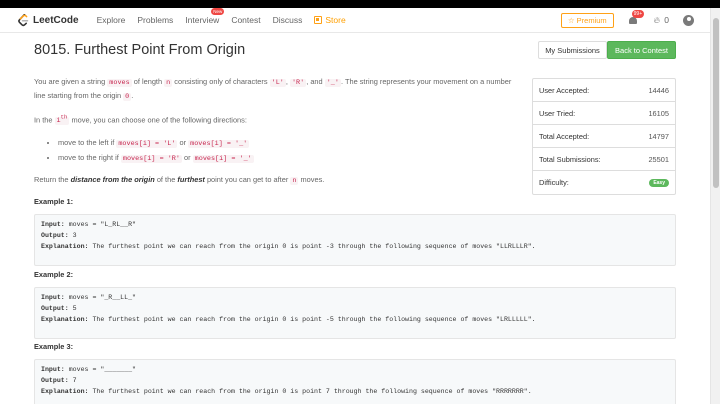 This screenshot has height=404, width=720. Describe the element at coordinates (666, 20) in the screenshot. I see `fire-count: 0` at that location.